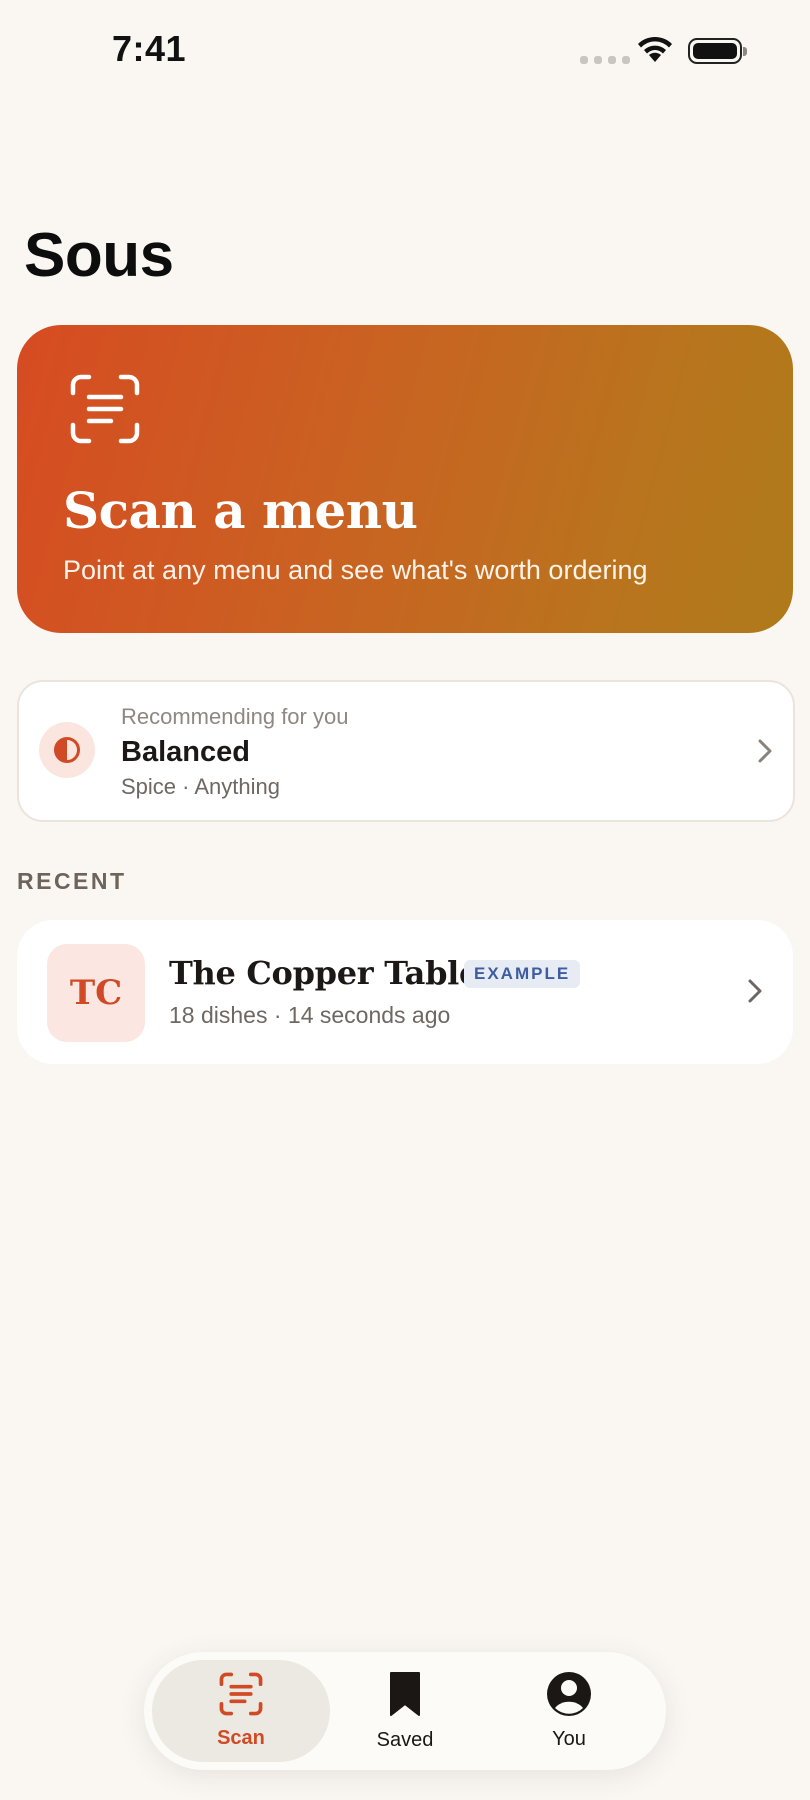 This screenshot has height=1800, width=810. I want to click on person-icon, so click(569, 1696).